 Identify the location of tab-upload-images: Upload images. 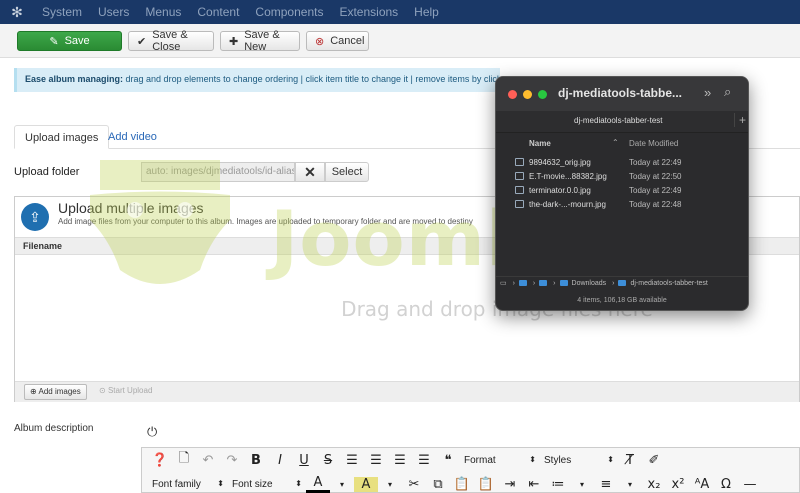
(62, 137).